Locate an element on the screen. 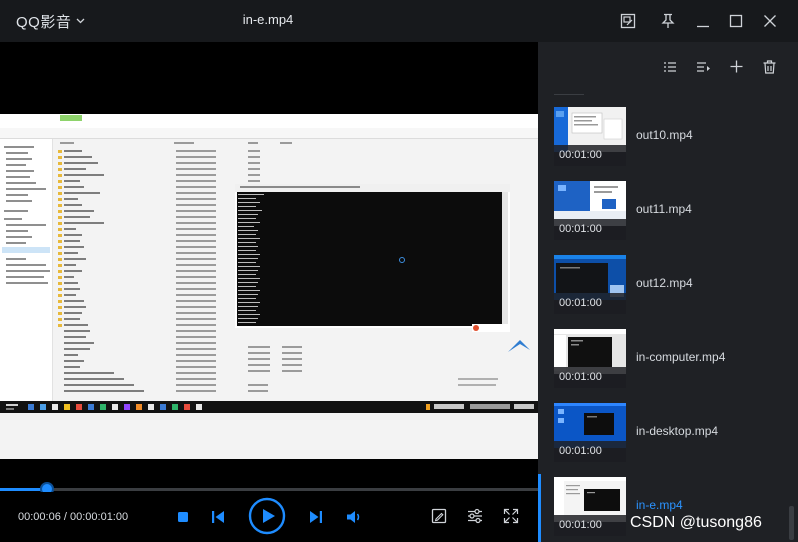 The height and width of the screenshot is (542, 798). fullscreen-button is located at coordinates (511, 516).